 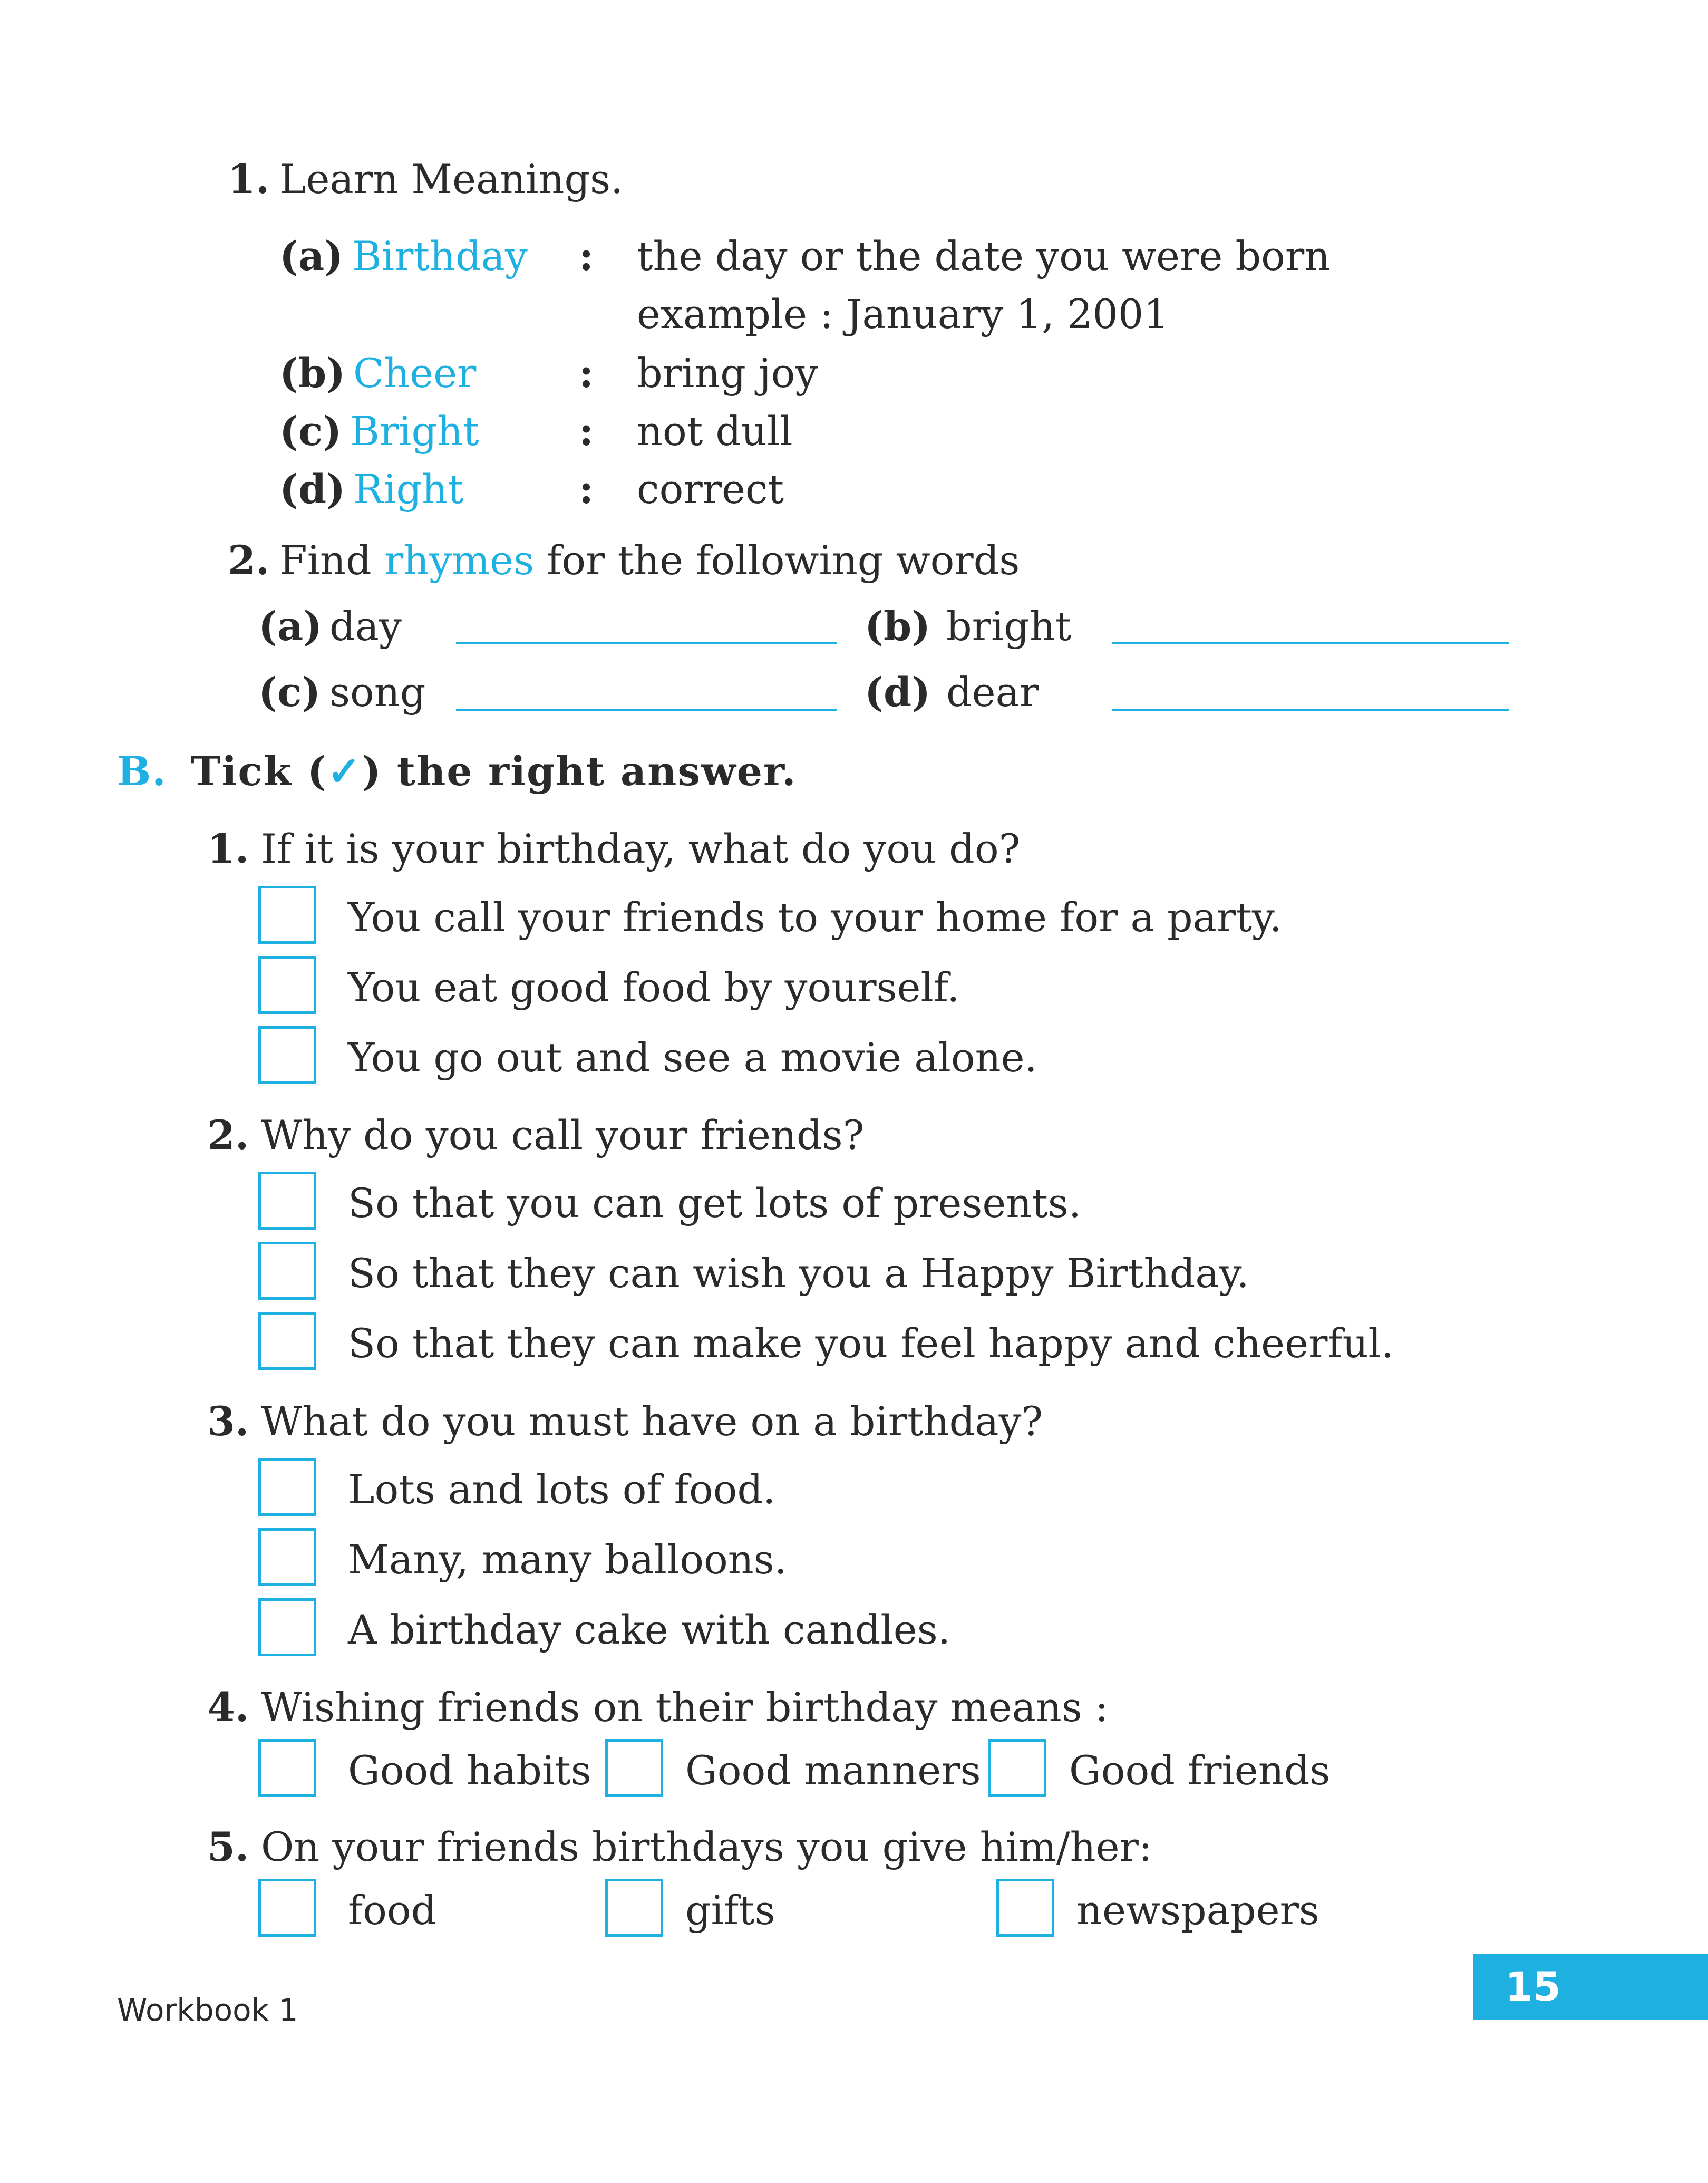 I want to click on option-text: Lots and lots of food., so click(x=562, y=1489).